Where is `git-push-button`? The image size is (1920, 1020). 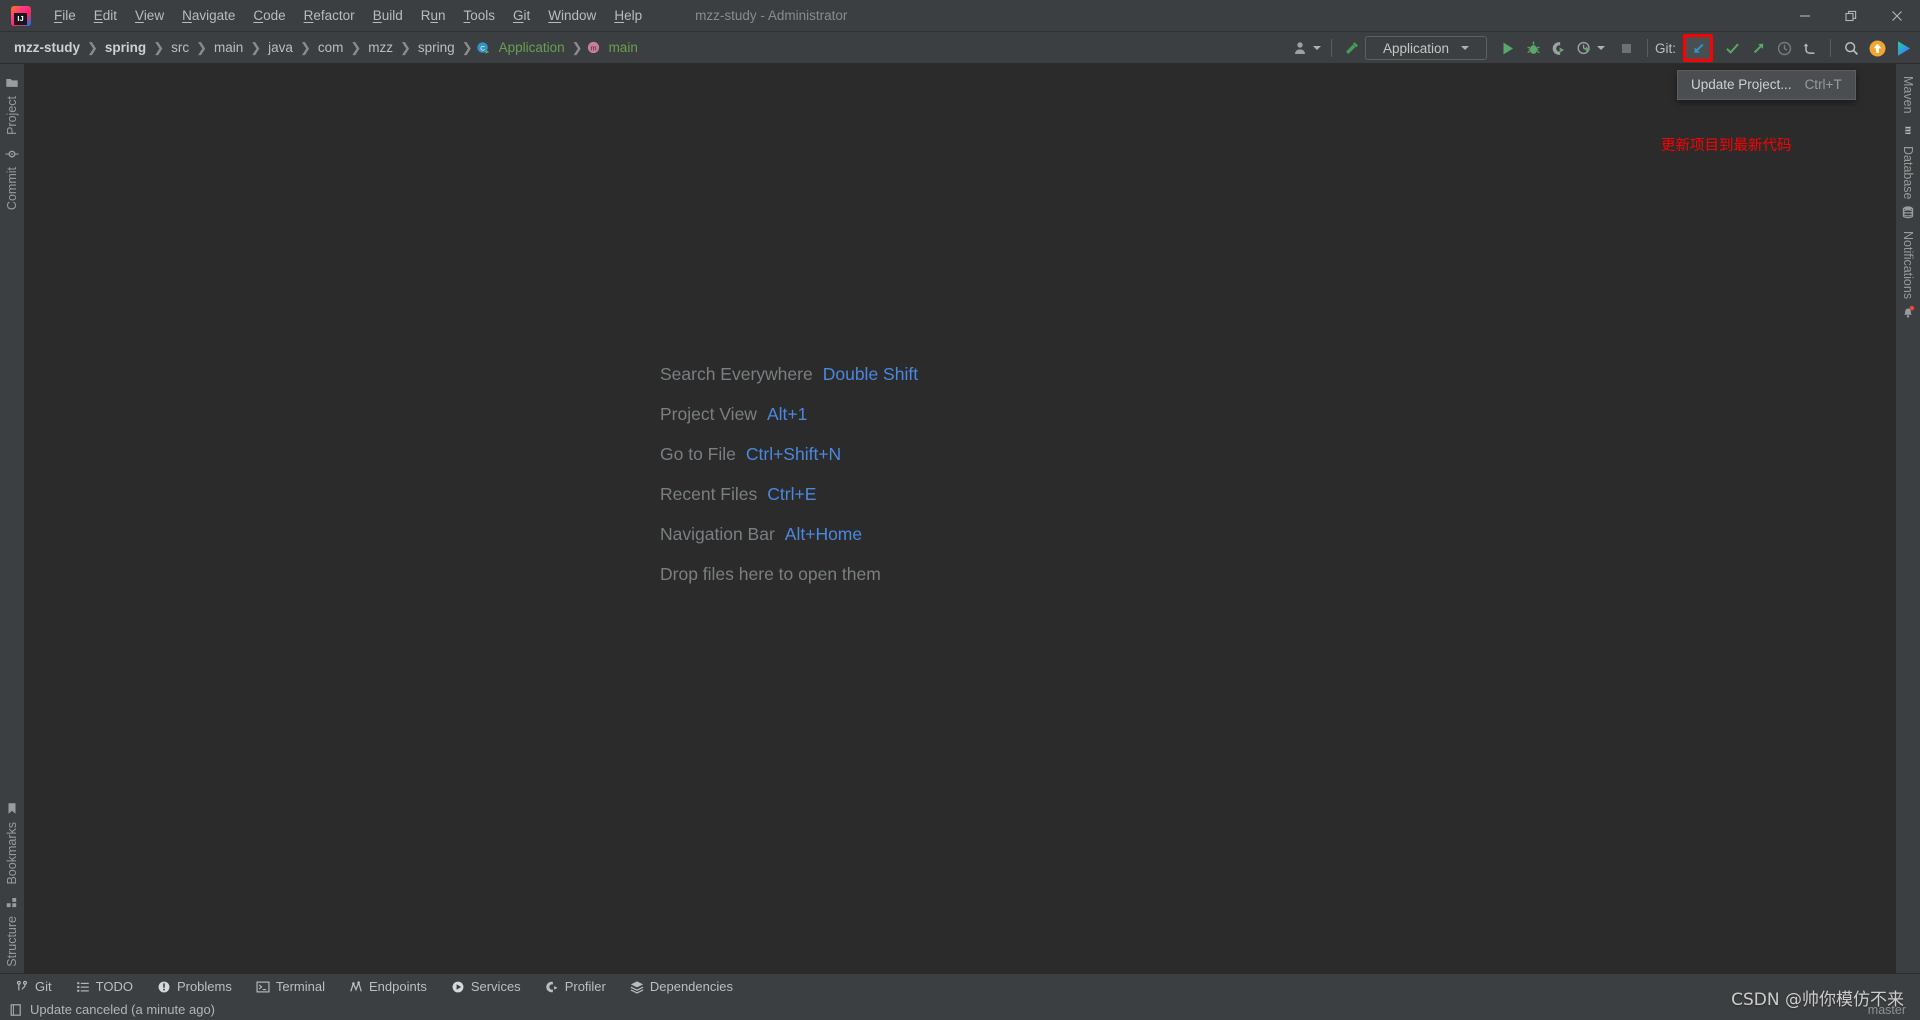
git-push-button is located at coordinates (1758, 48).